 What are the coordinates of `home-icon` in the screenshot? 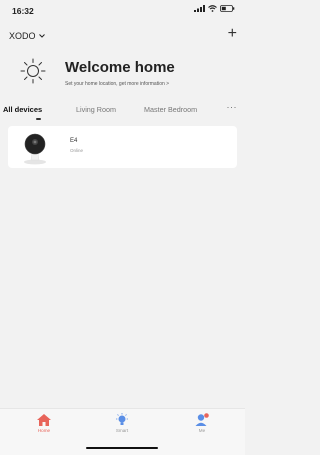 It's located at (44, 420).